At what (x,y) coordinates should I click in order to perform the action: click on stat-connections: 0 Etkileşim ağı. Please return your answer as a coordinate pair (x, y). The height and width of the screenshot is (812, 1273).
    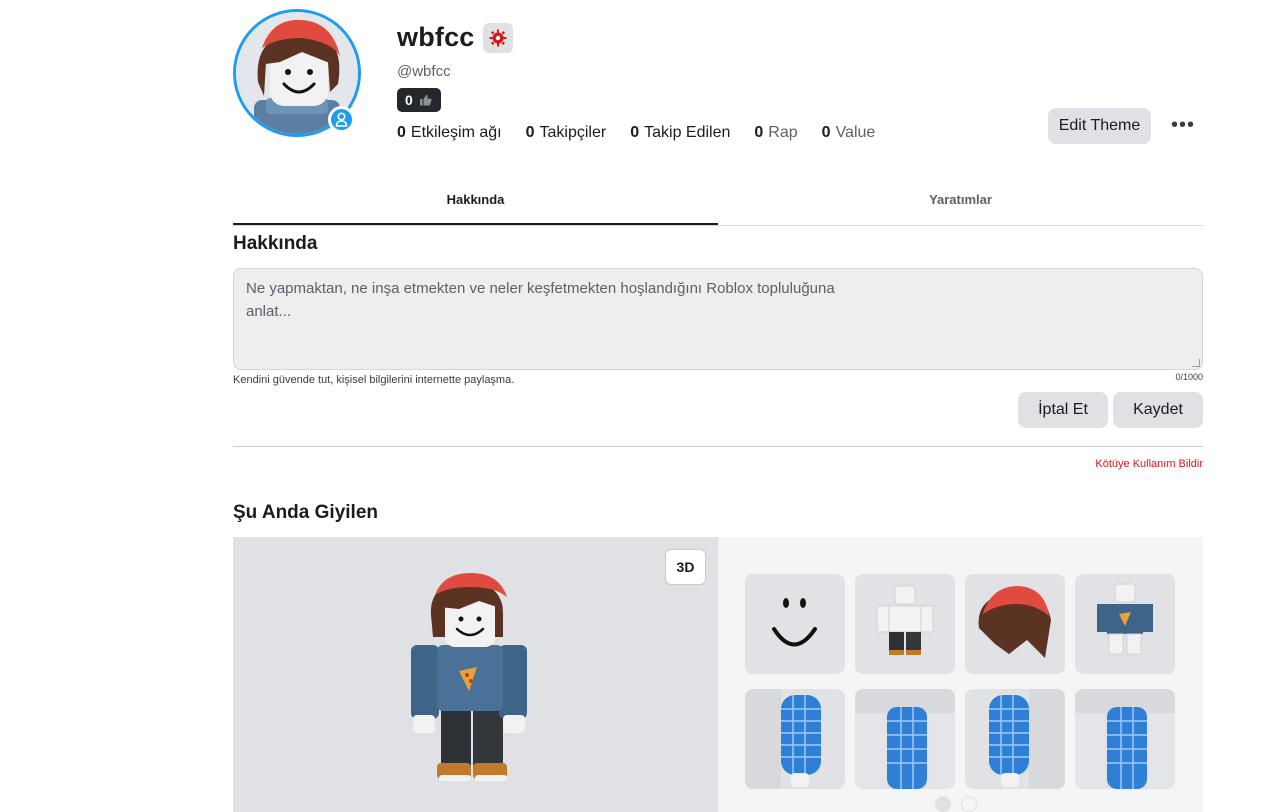
    Looking at the image, I should click on (449, 133).